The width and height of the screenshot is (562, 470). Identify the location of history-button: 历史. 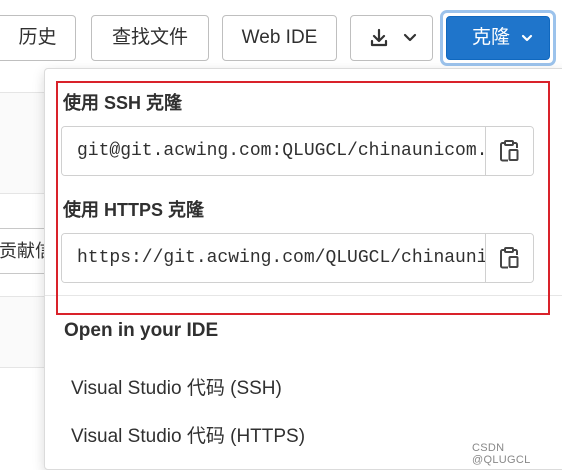
(38, 38).